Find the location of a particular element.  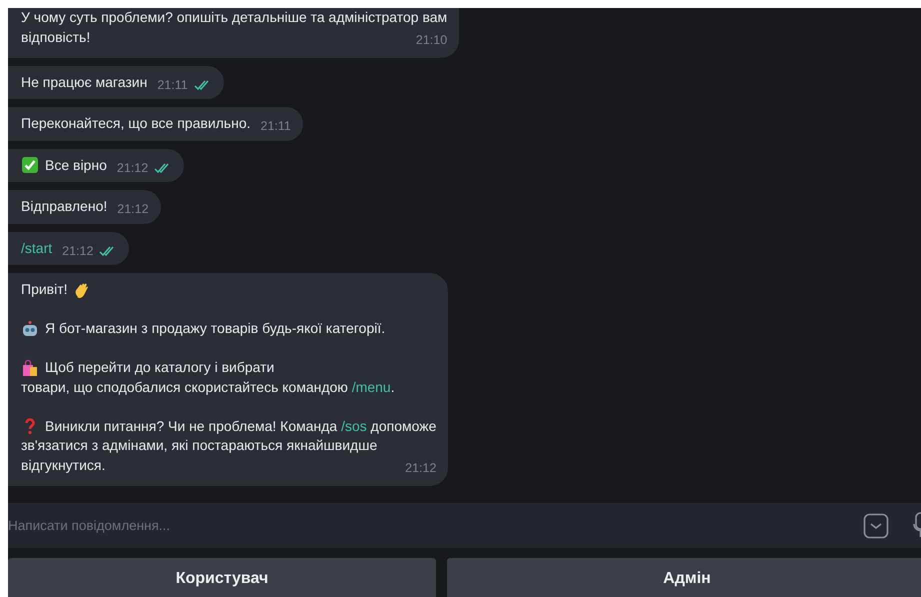

received-message-bubble: У чому суть проблеми? опишіть детальніше та адміністратор вам відповість! 21:10 is located at coordinates (234, 33).